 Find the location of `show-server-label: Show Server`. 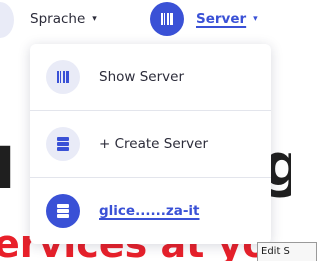

show-server-label: Show Server is located at coordinates (141, 77).